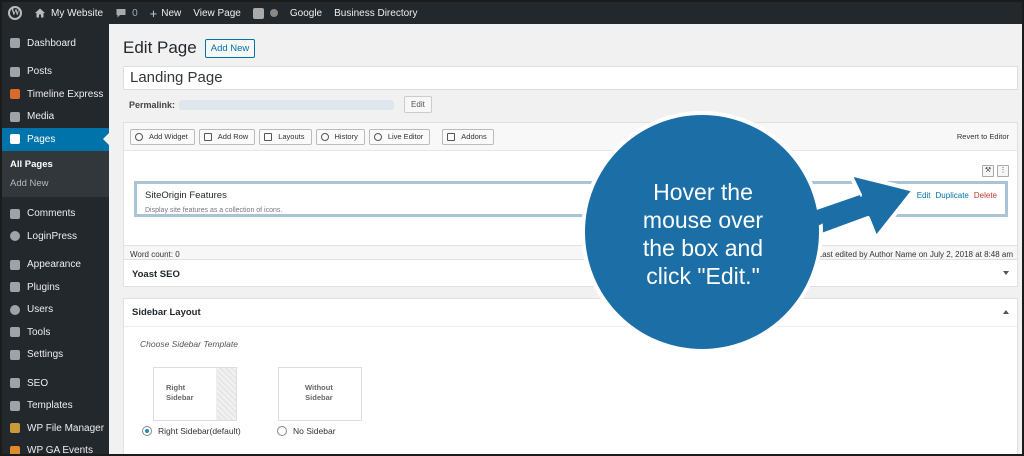 This screenshot has width=1024, height=456. I want to click on submenu-add-new: Add New, so click(55, 183).